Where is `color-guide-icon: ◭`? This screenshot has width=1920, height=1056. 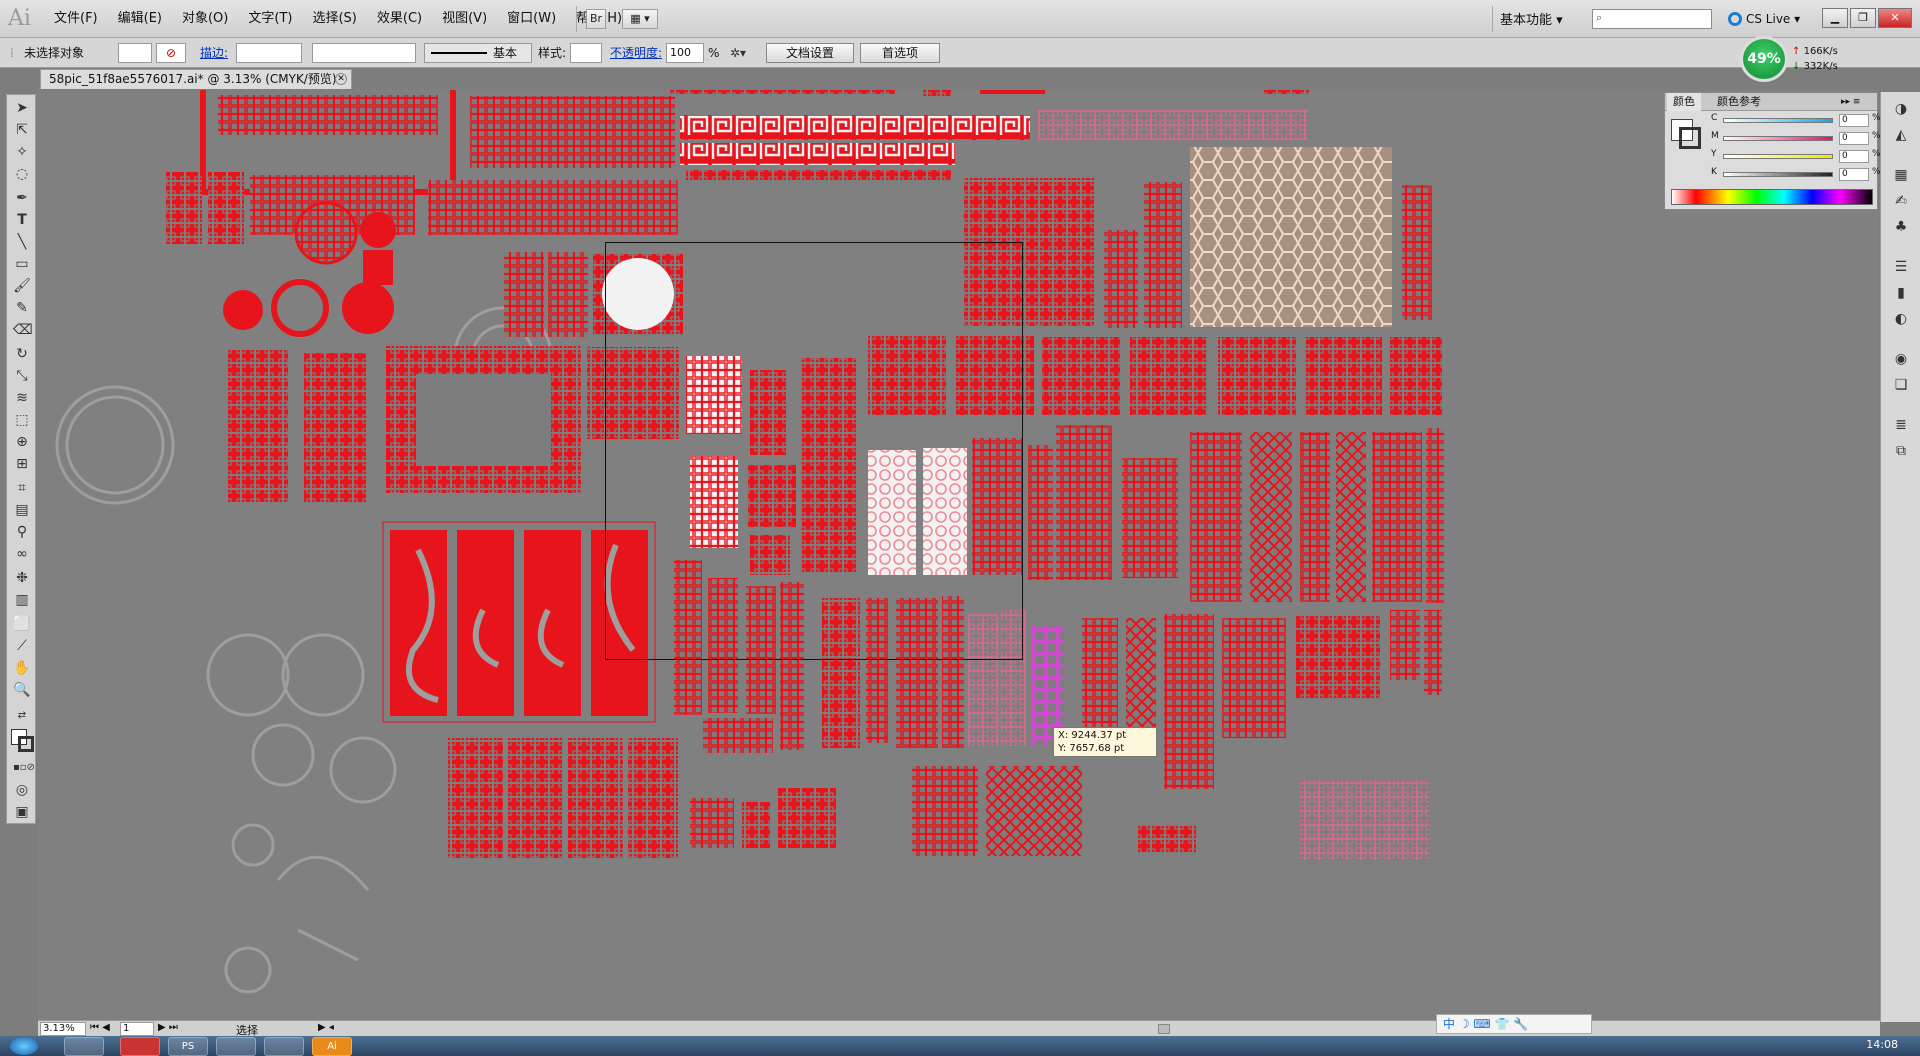 color-guide-icon: ◭ is located at coordinates (1901, 135).